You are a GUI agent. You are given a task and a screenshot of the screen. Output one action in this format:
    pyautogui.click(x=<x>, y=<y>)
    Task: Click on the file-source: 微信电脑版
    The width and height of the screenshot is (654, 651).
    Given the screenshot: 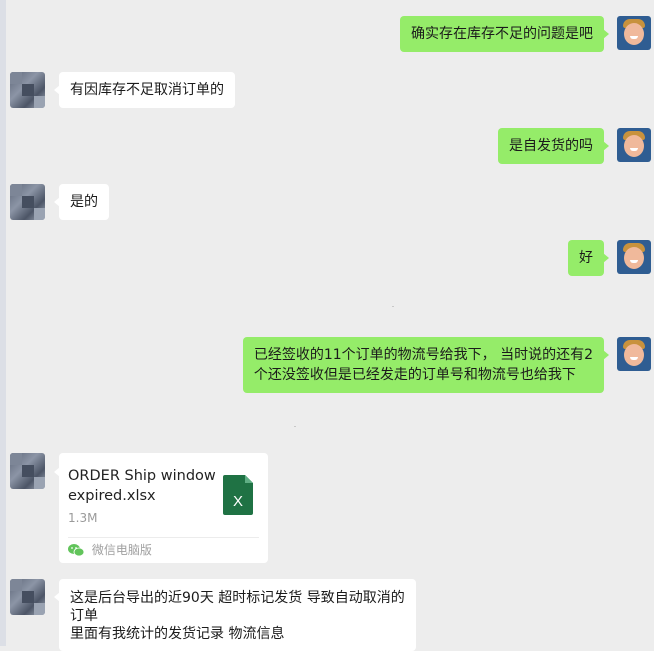 What is the action you would take?
    pyautogui.click(x=110, y=550)
    